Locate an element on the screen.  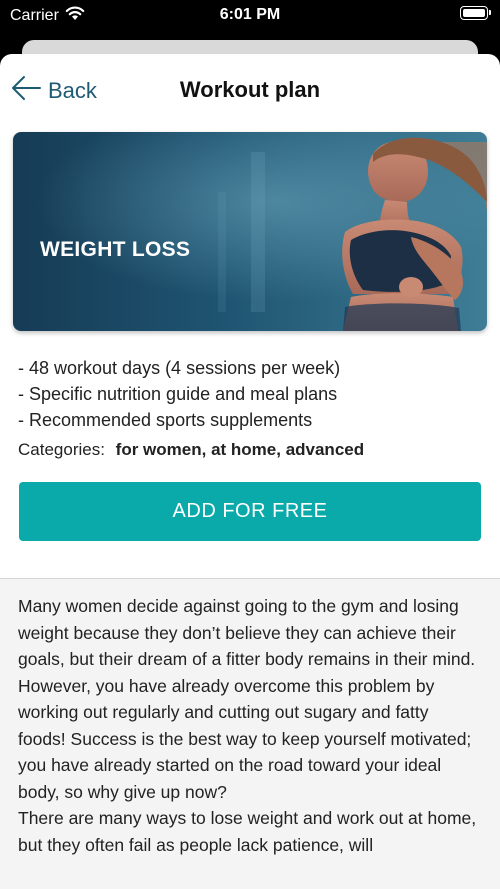
plan-title: WEIGHT LOSS is located at coordinates (115, 249).